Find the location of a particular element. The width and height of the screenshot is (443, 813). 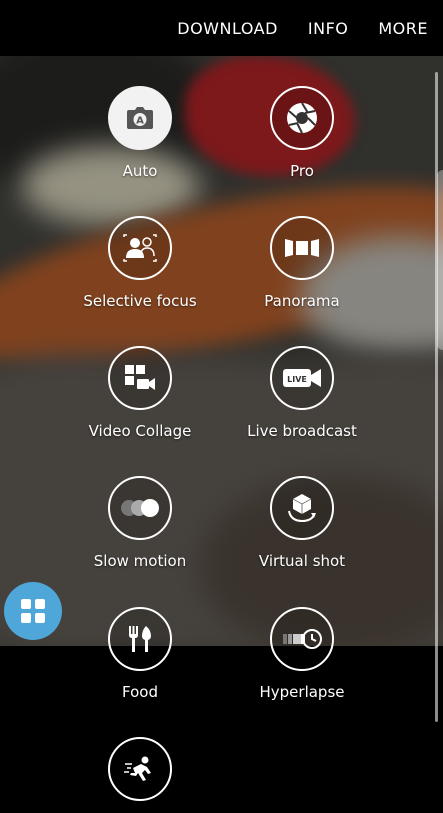

mode-video-collage: Video Collage is located at coordinates (140, 393).